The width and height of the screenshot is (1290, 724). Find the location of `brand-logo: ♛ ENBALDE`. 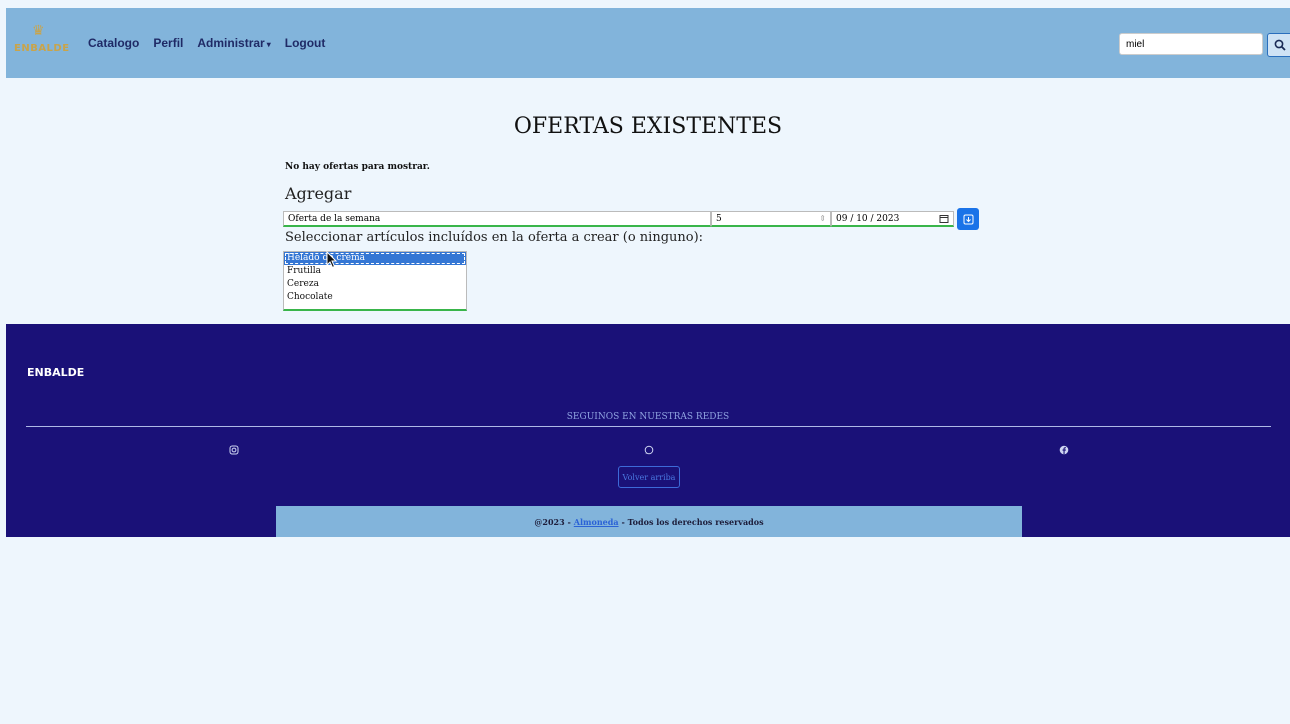

brand-logo: ♛ ENBALDE is located at coordinates (42, 42).